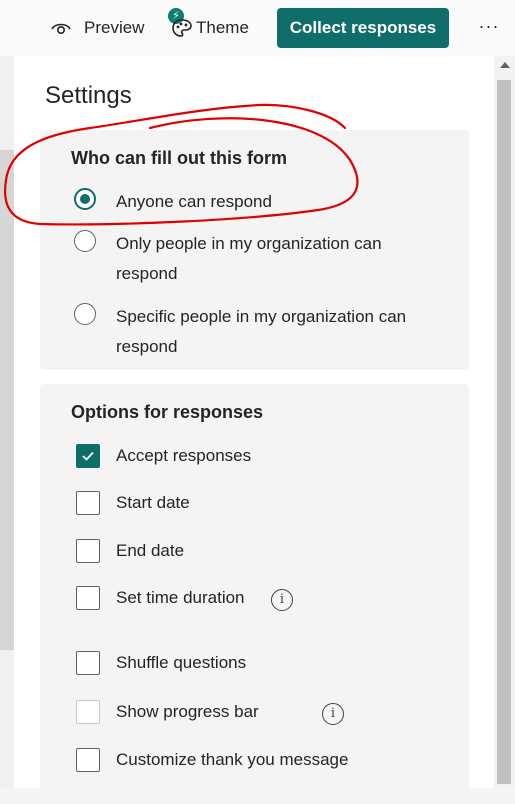  I want to click on toolbar: Preview ⚡ Theme Collect responses ···, so click(257, 28).